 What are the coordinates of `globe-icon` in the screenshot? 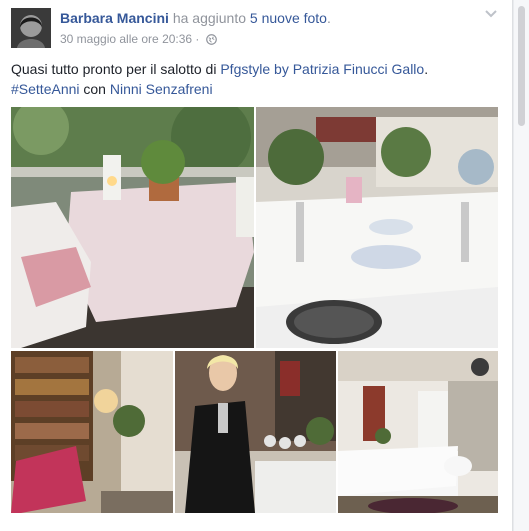 It's located at (211, 41).